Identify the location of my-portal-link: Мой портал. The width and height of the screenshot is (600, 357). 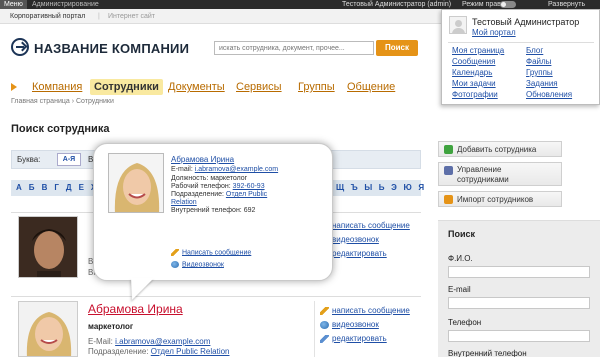
(494, 32).